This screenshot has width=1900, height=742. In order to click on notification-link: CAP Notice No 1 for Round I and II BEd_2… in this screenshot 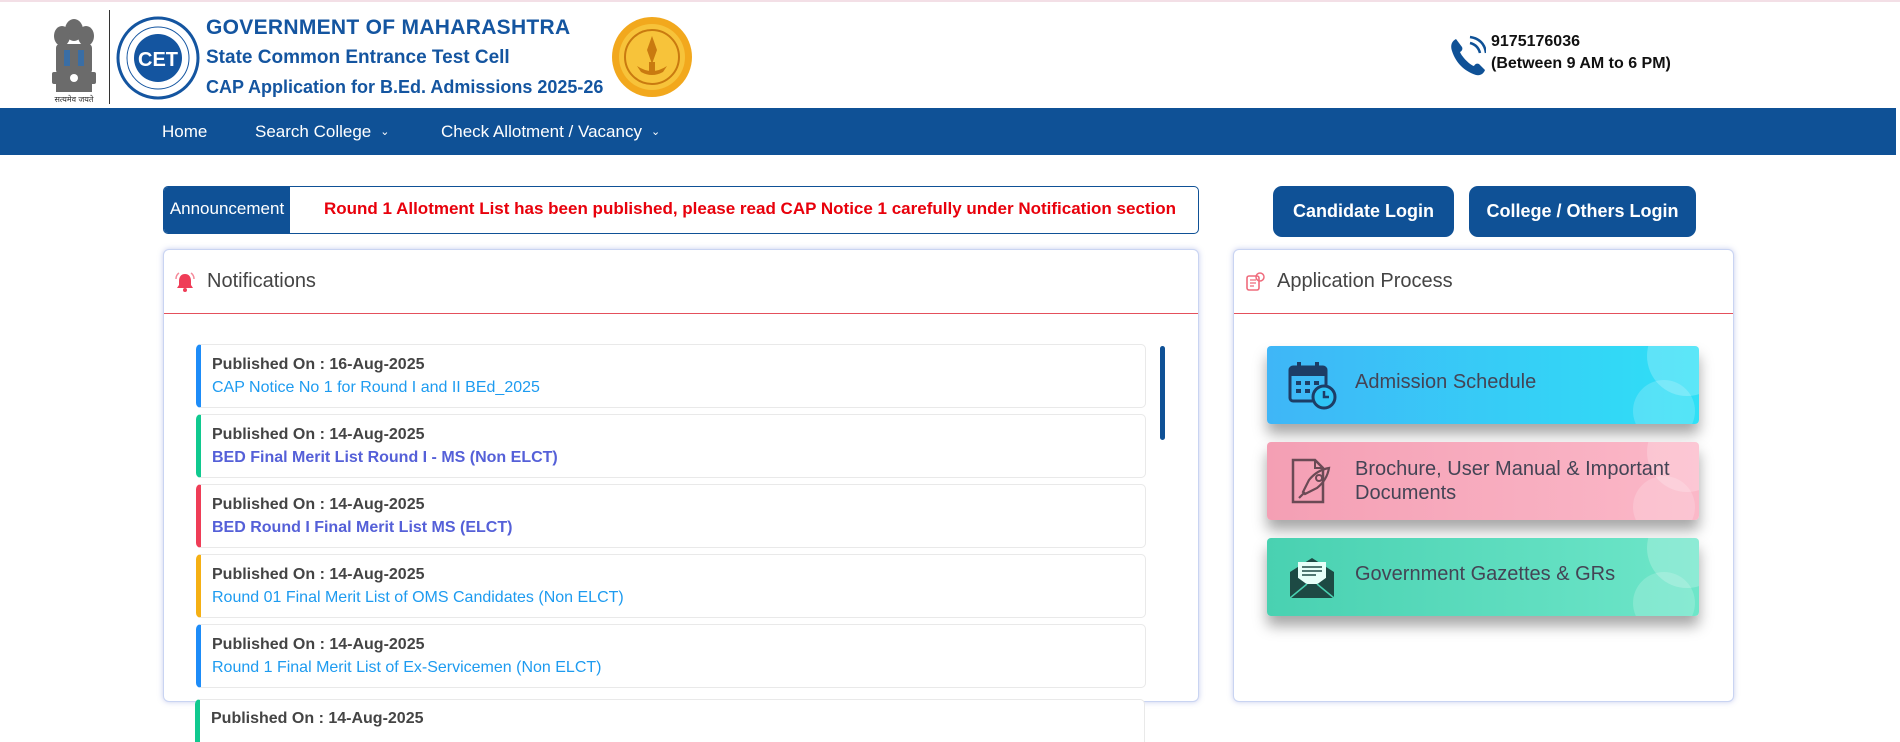, I will do `click(376, 388)`.